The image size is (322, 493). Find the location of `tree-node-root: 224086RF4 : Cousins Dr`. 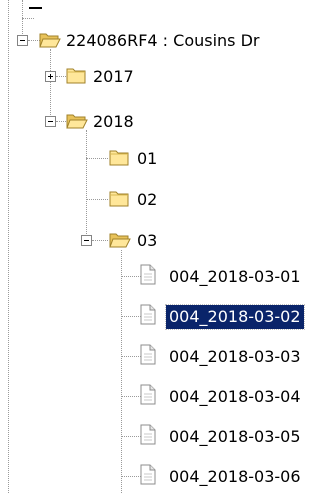

tree-node-root: 224086RF4 : Cousins Dr is located at coordinates (162, 41).